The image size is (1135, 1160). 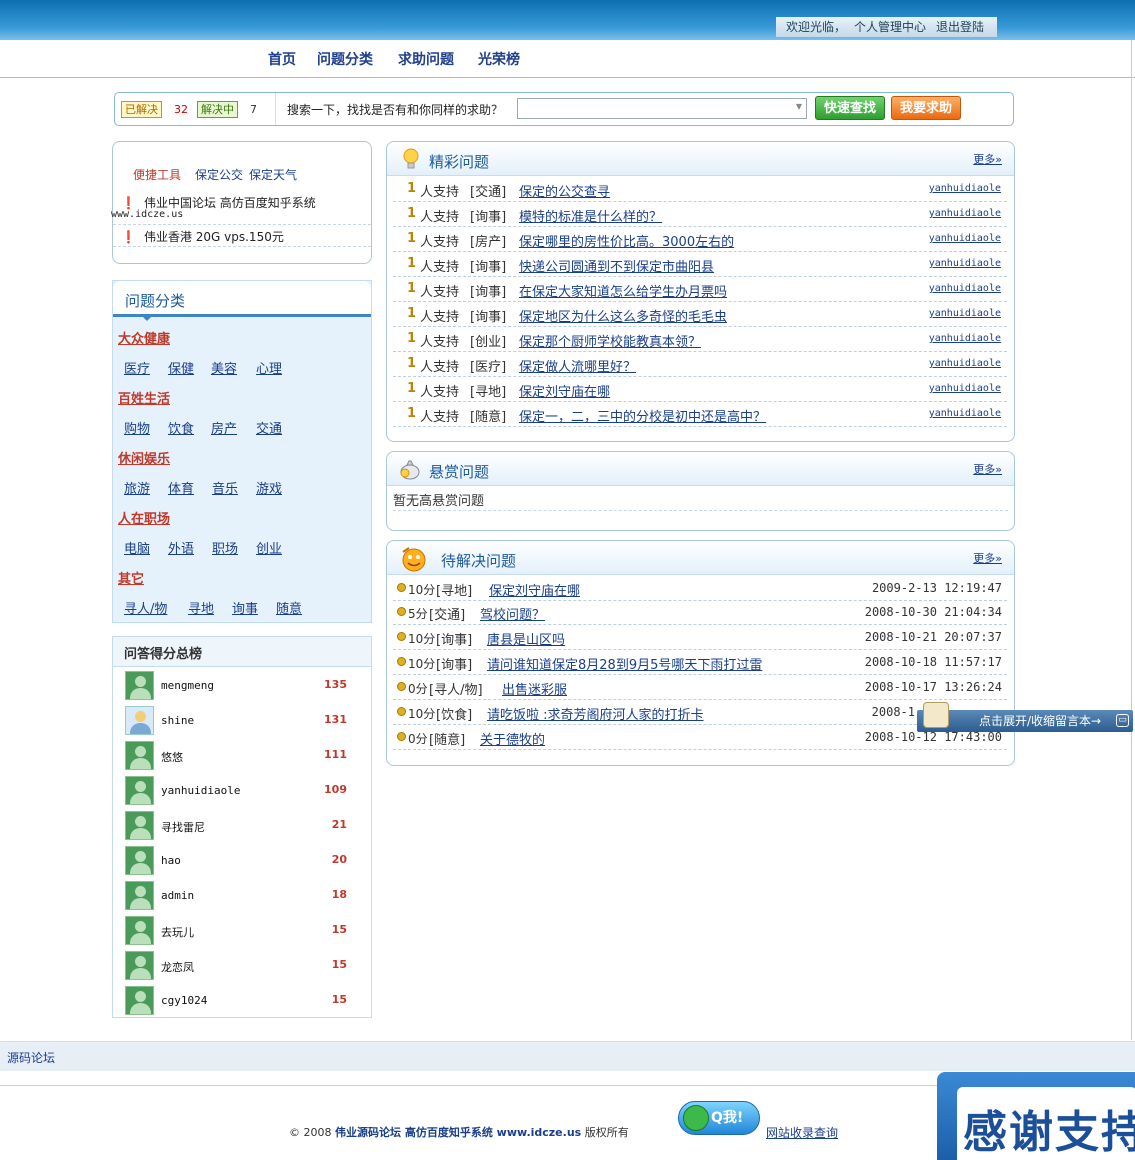 I want to click on category-sub: 创业, so click(x=269, y=547).